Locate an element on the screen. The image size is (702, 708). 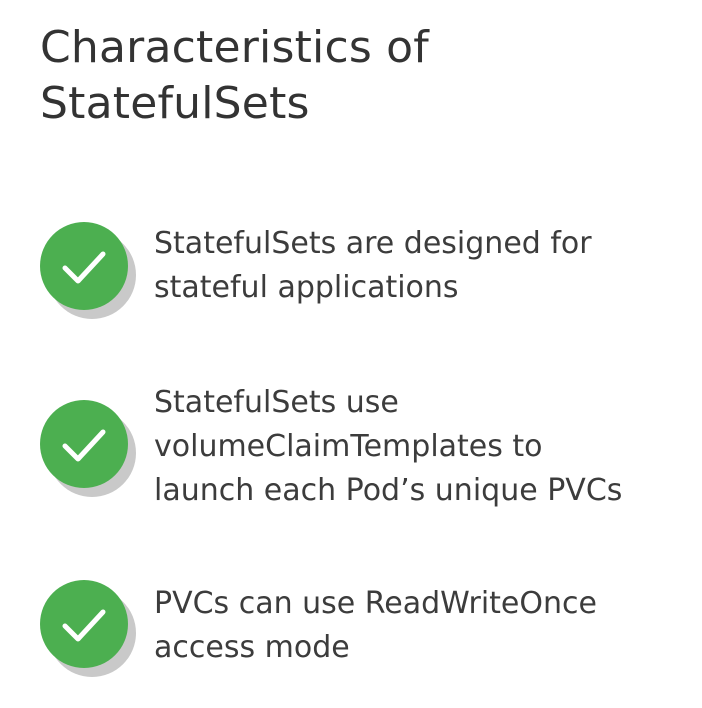
slide-title-line-1: Characteristics of is located at coordinates (234, 47).